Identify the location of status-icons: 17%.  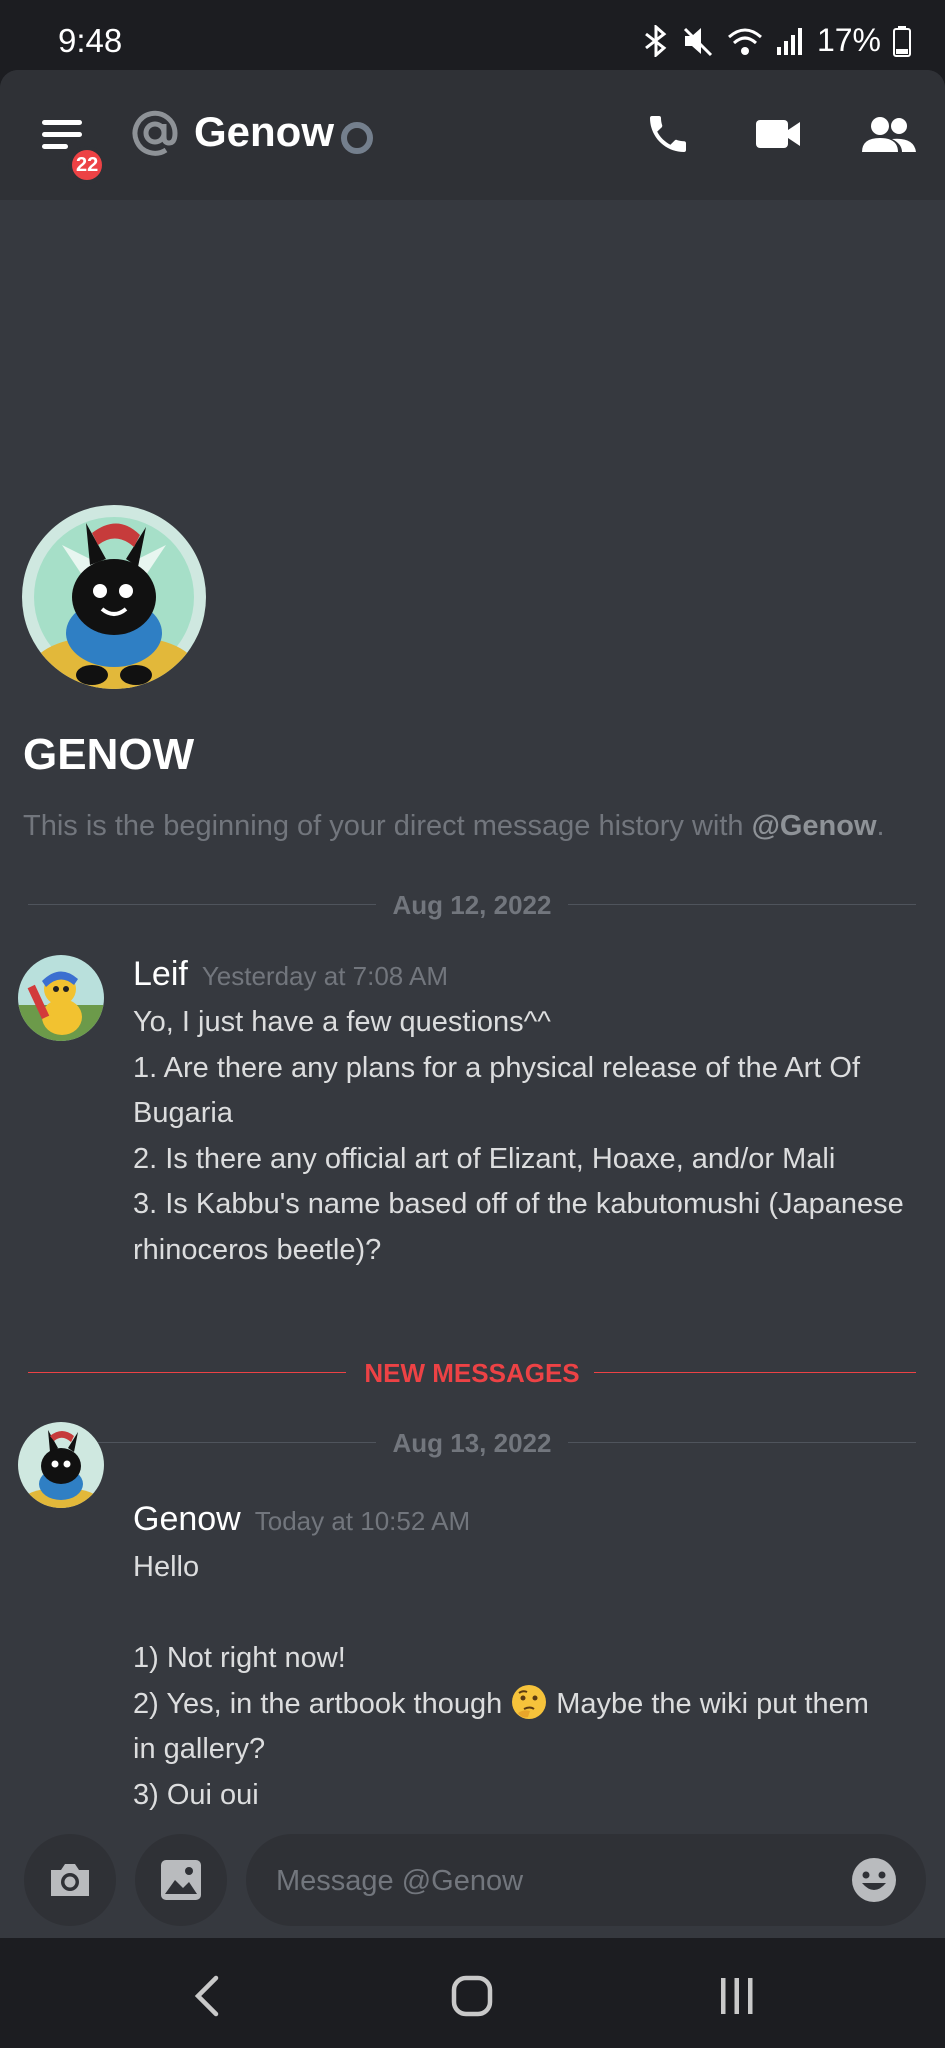
(777, 40).